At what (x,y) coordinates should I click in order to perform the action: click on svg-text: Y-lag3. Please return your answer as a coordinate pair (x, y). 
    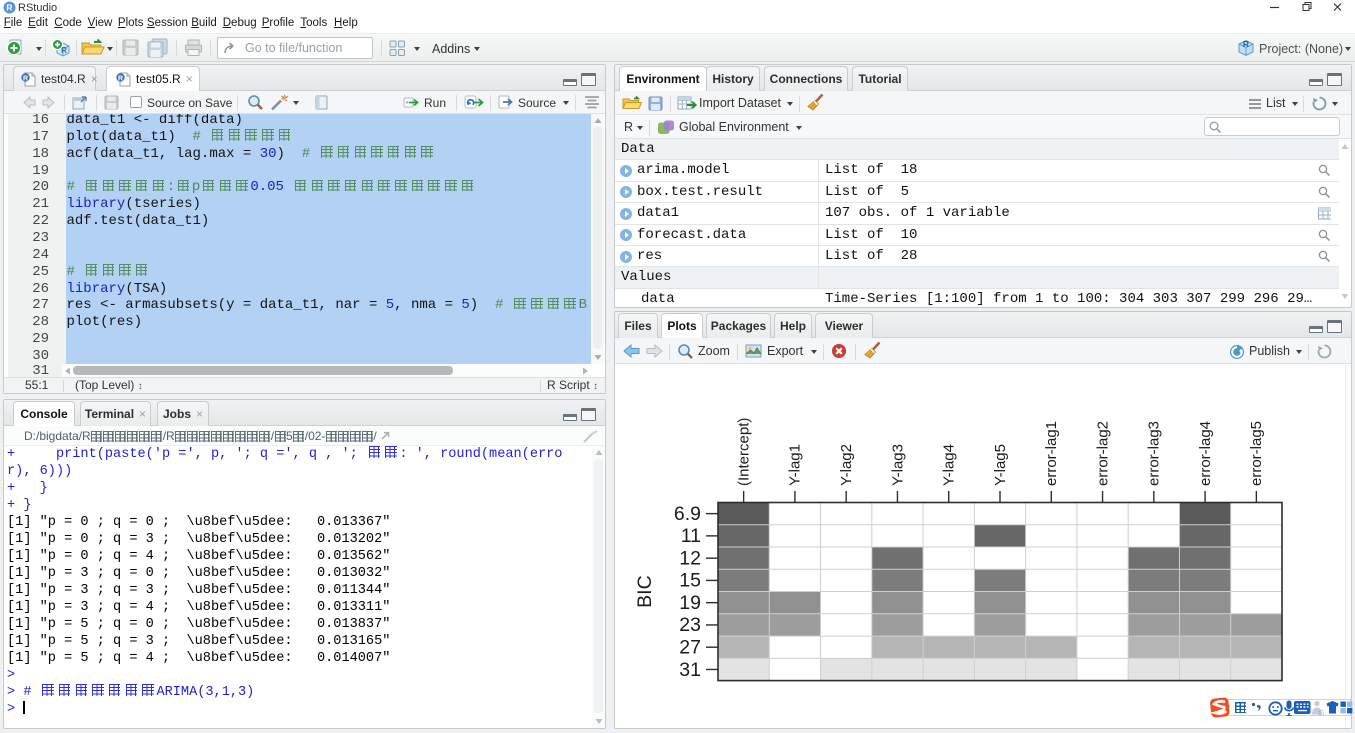
    Looking at the image, I should click on (897, 465).